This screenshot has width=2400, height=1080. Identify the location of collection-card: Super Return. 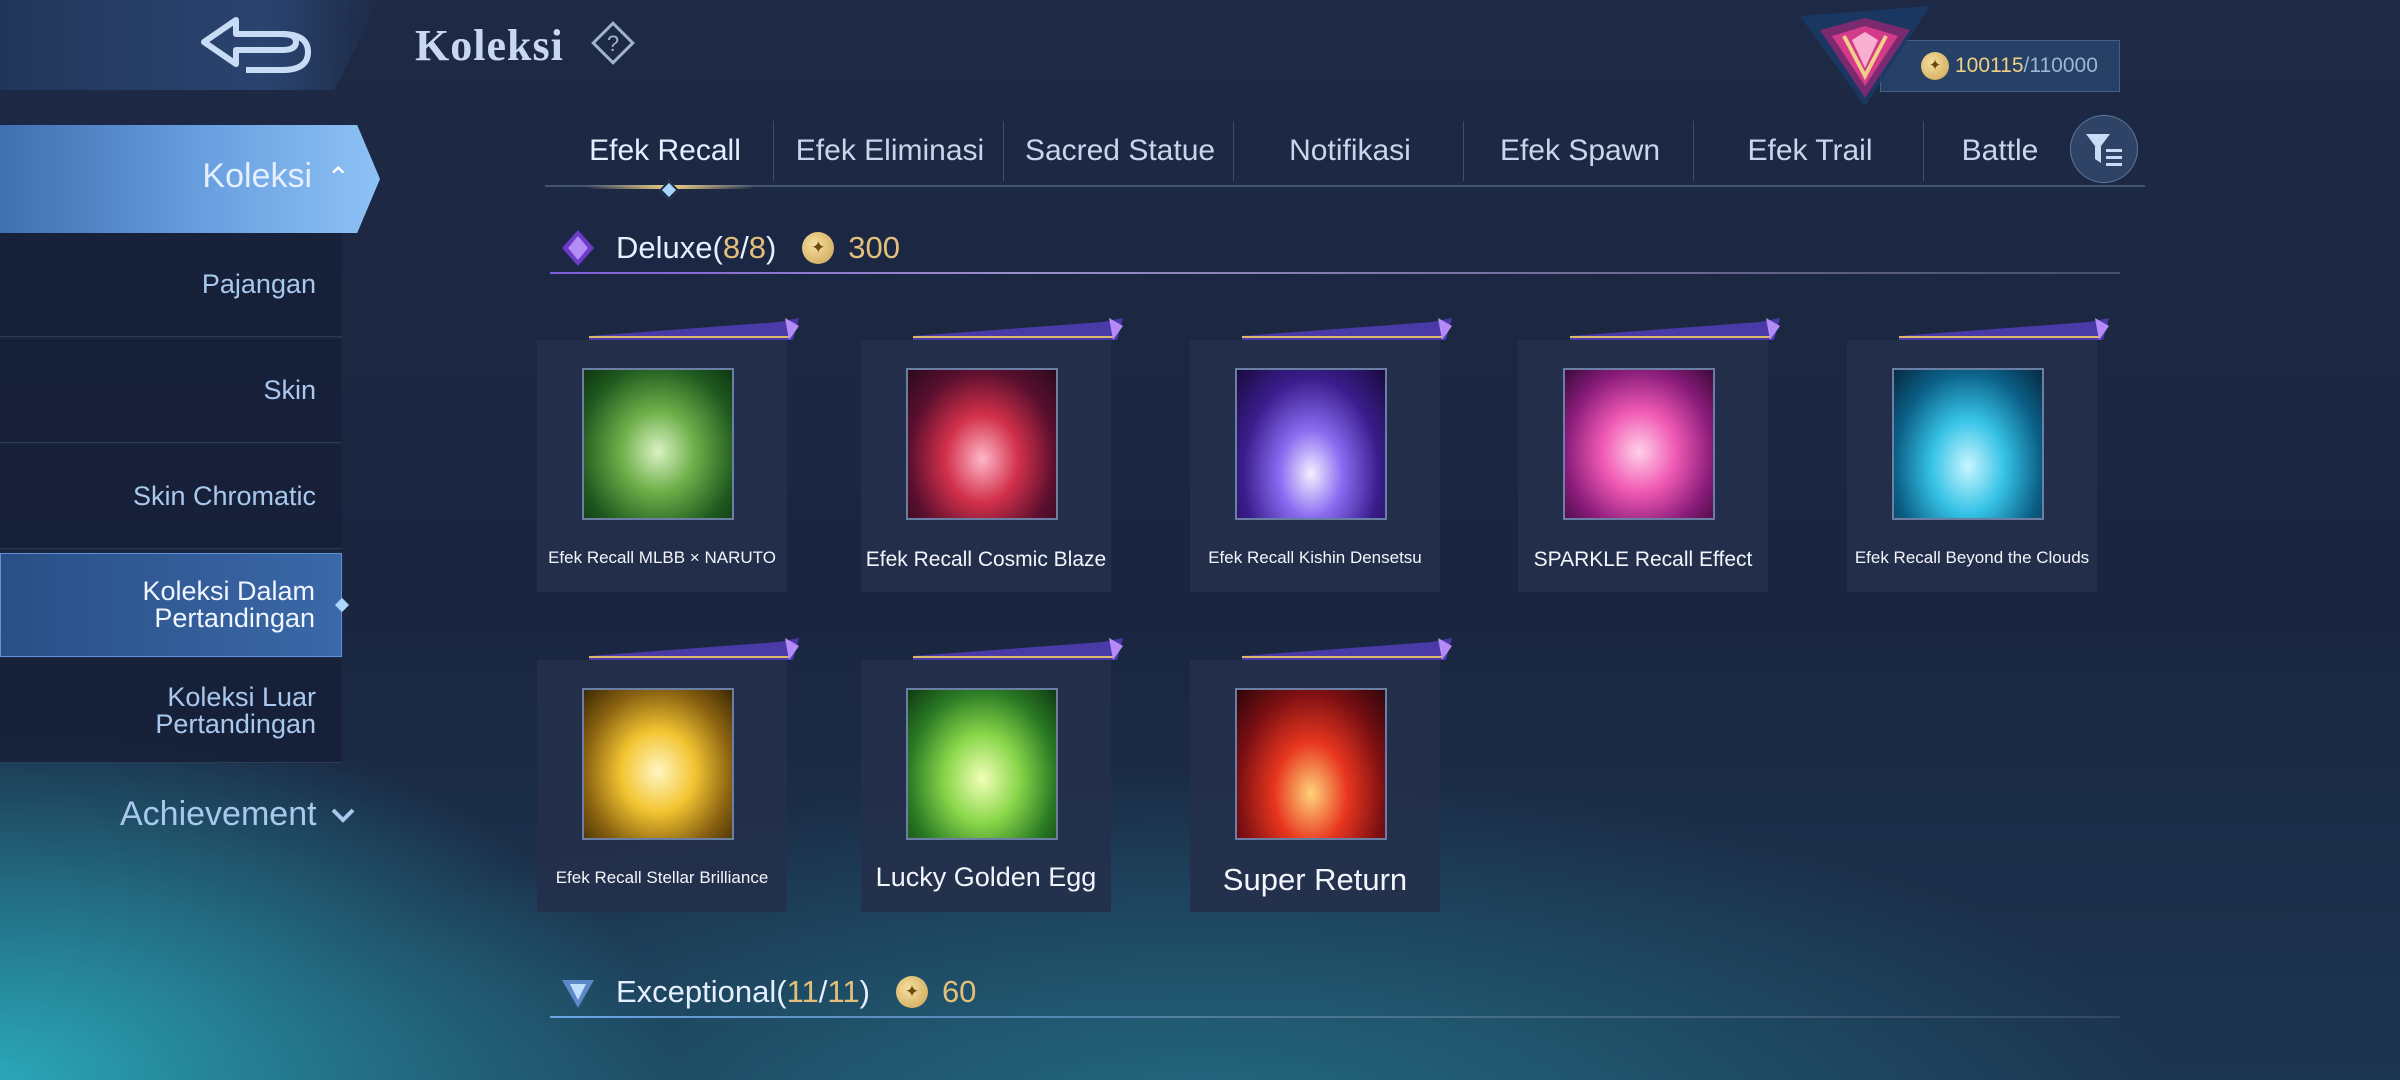
(1321, 775).